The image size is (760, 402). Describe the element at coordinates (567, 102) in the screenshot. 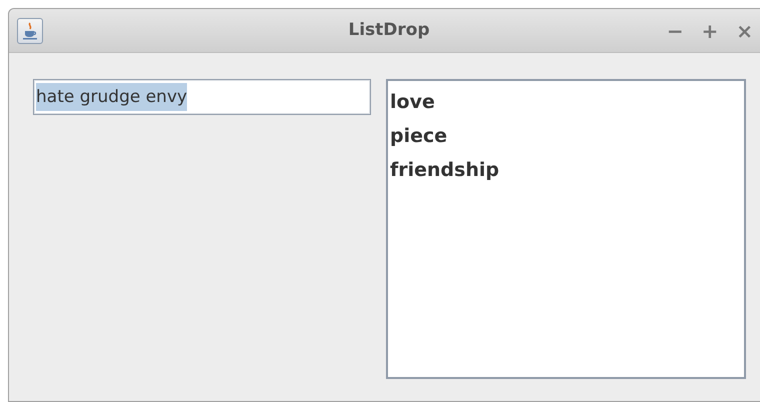

I see `list-item: love` at that location.